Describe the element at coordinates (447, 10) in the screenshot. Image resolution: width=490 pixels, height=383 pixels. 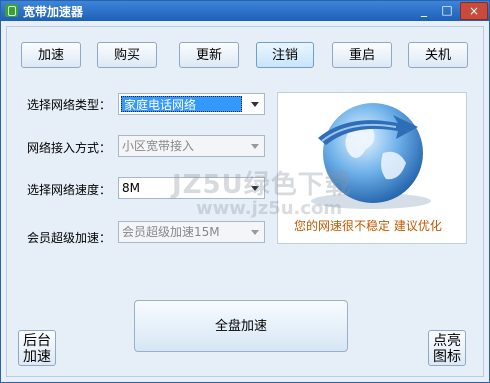
I see `maximize-button: □` at that location.